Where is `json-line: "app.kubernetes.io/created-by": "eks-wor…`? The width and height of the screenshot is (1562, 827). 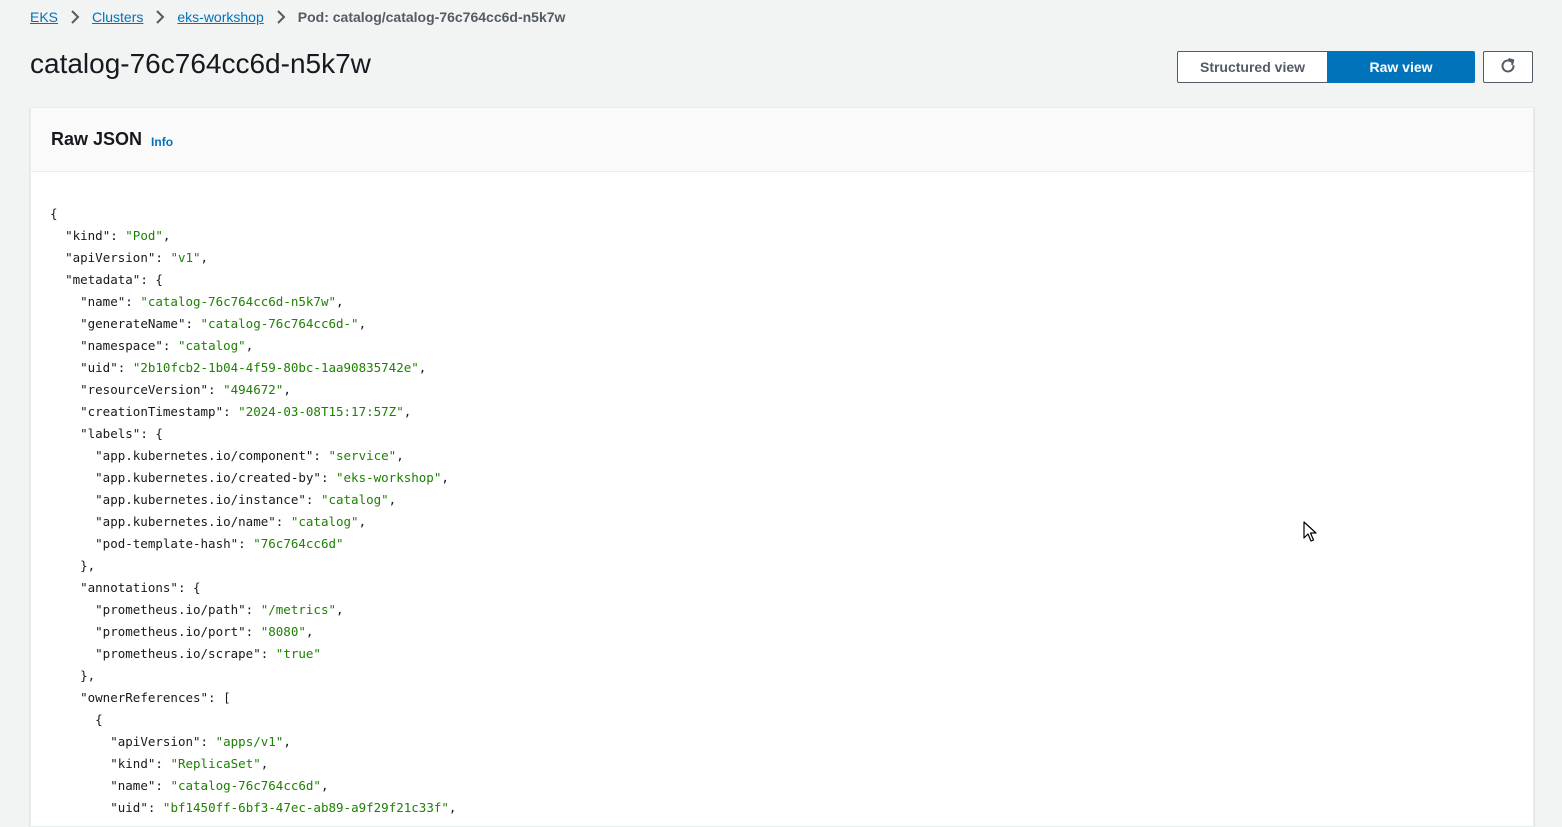
json-line: "app.kubernetes.io/created-by": "eks-wor… is located at coordinates (272, 477).